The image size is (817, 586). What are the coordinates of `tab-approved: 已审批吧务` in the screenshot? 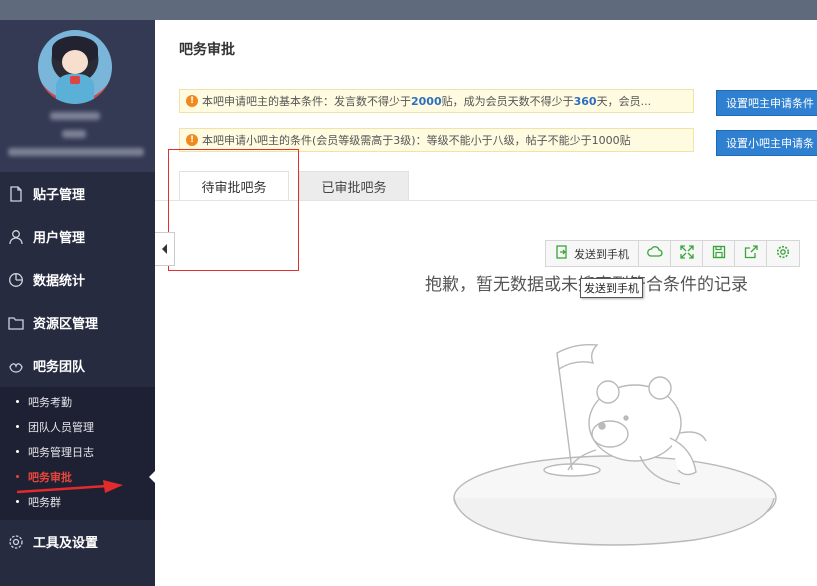 It's located at (354, 186).